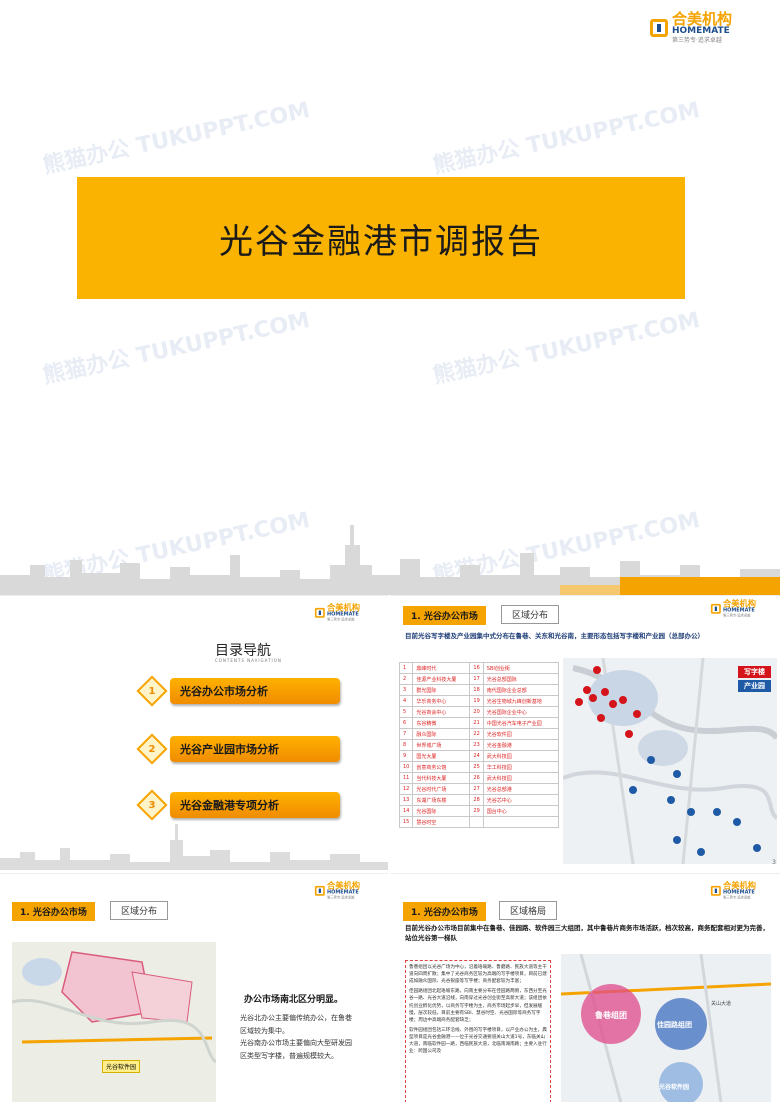  What do you see at coordinates (152, 805) in the screenshot?
I see `toc-number-3: 3` at bounding box center [152, 805].